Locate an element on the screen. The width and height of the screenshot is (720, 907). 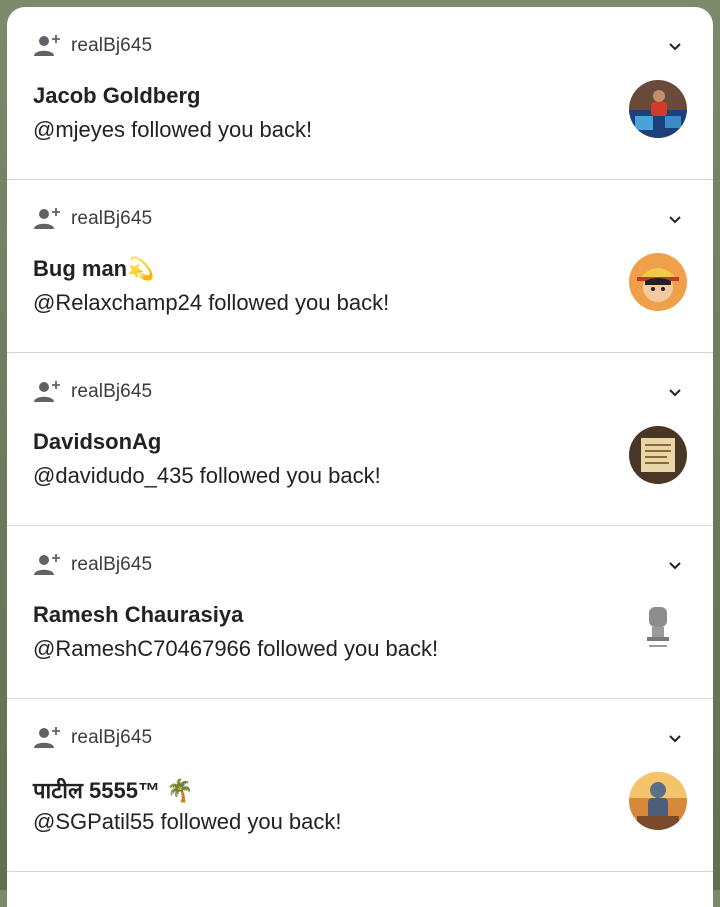
scroll-document-avatar is located at coordinates (658, 455).